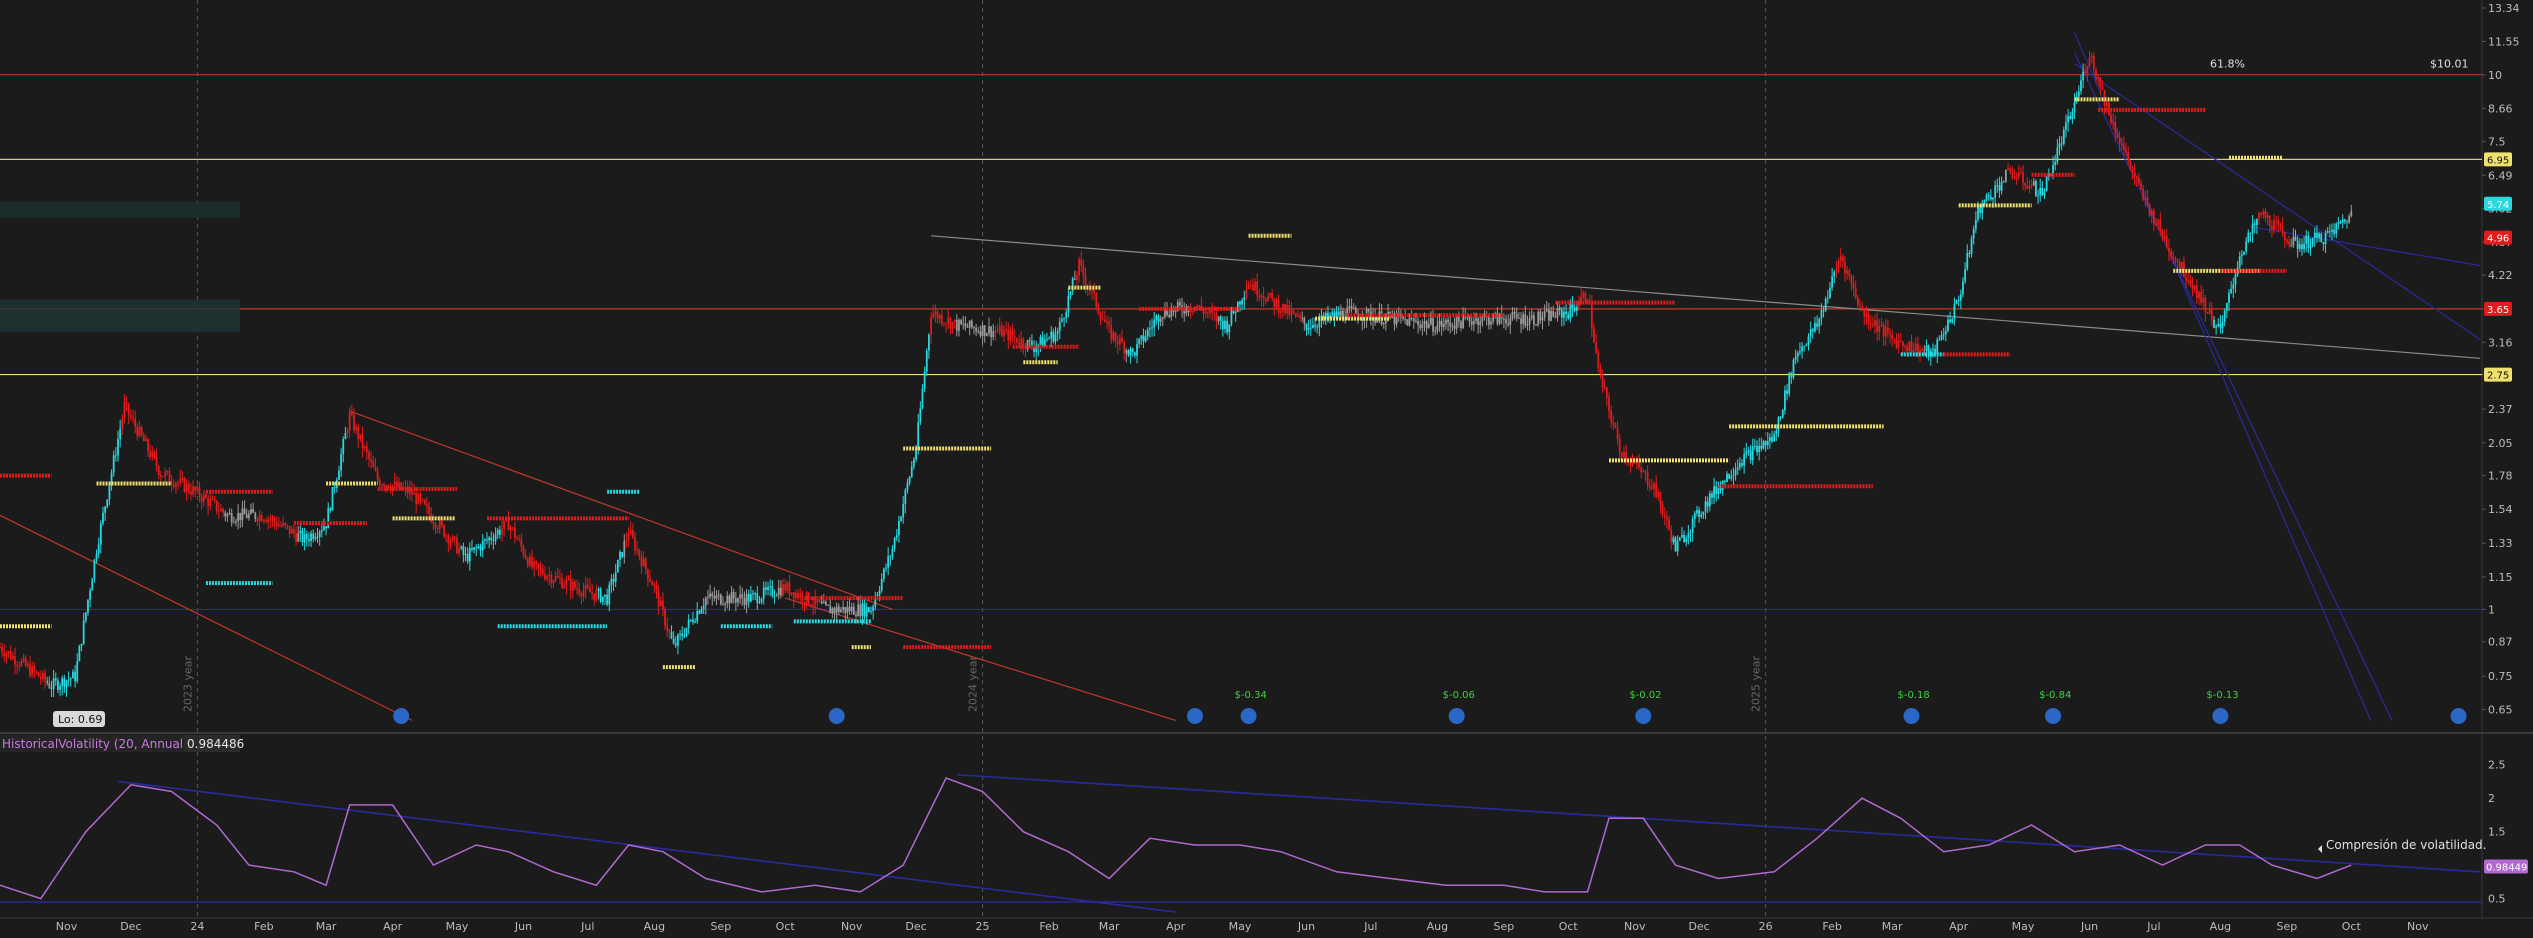  Describe the element at coordinates (1698, 926) in the screenshot. I see `x-tick-label: Dec` at that location.